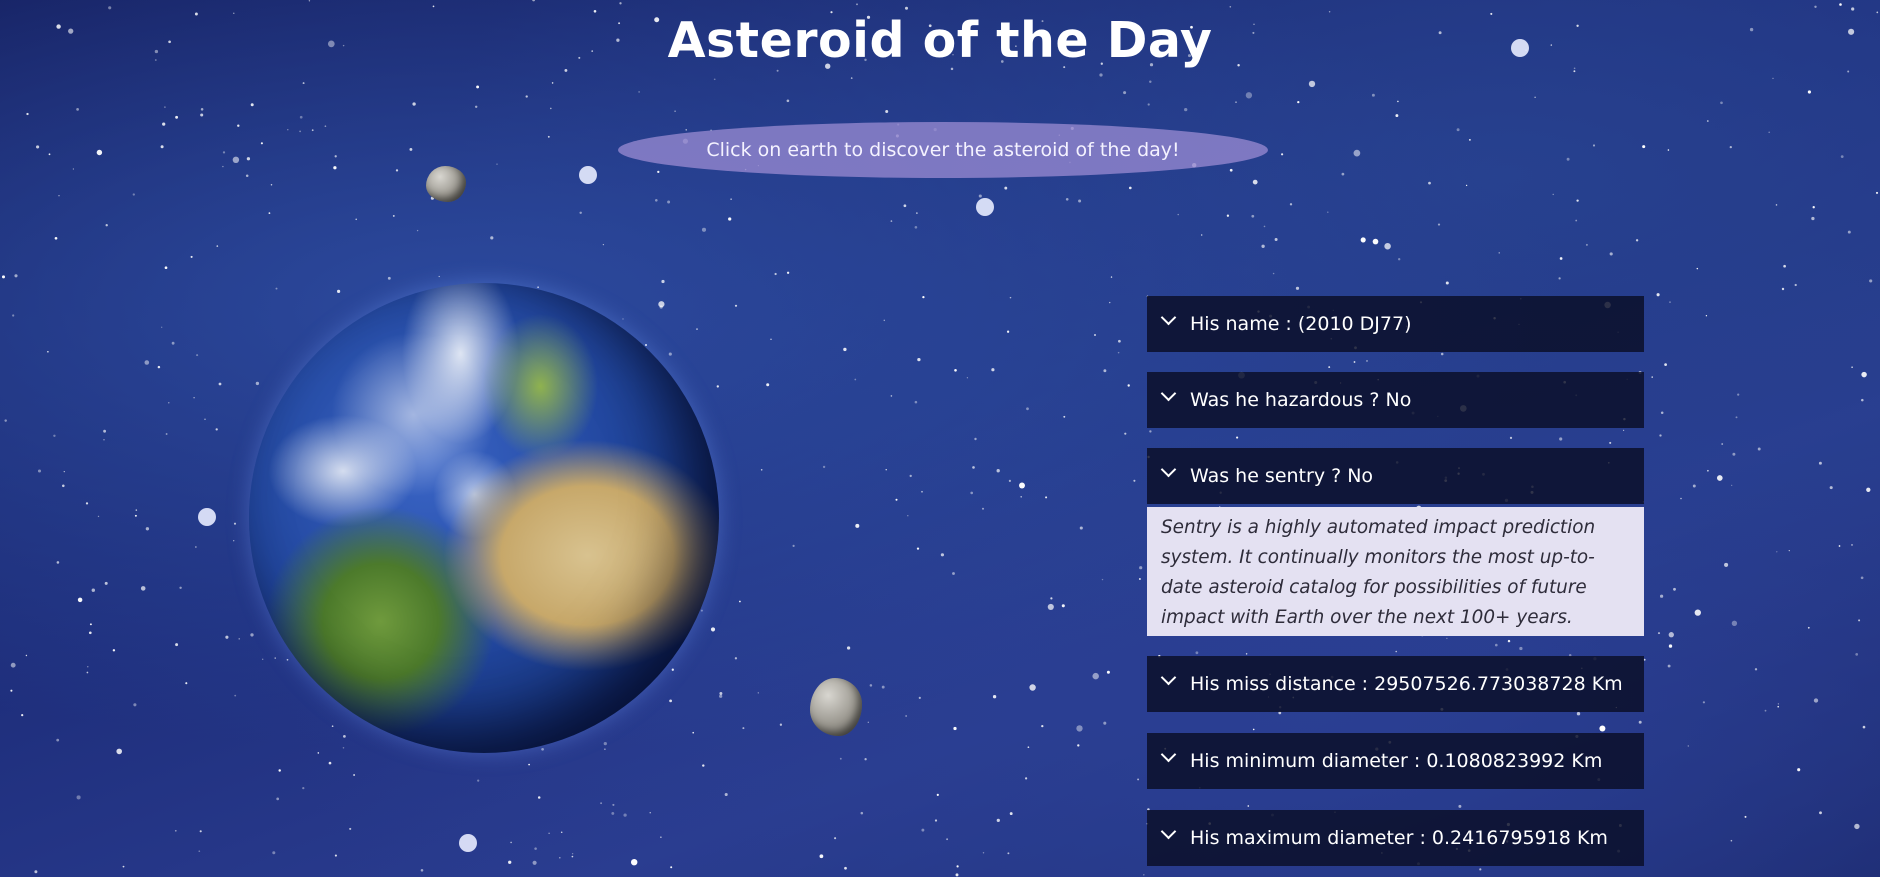 The height and width of the screenshot is (877, 1880). I want to click on accordion-item-min-diameter: His minimum diameter : 0.1080823992 Km, so click(1395, 761).